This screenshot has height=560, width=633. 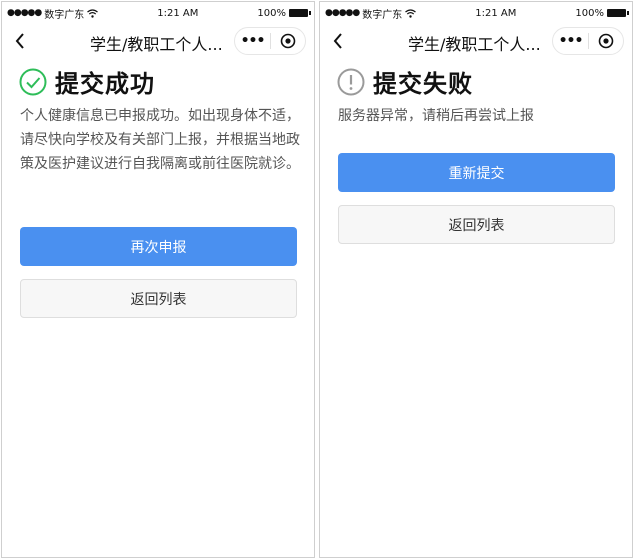 I want to click on result-header: 提交失败, so click(x=405, y=81).